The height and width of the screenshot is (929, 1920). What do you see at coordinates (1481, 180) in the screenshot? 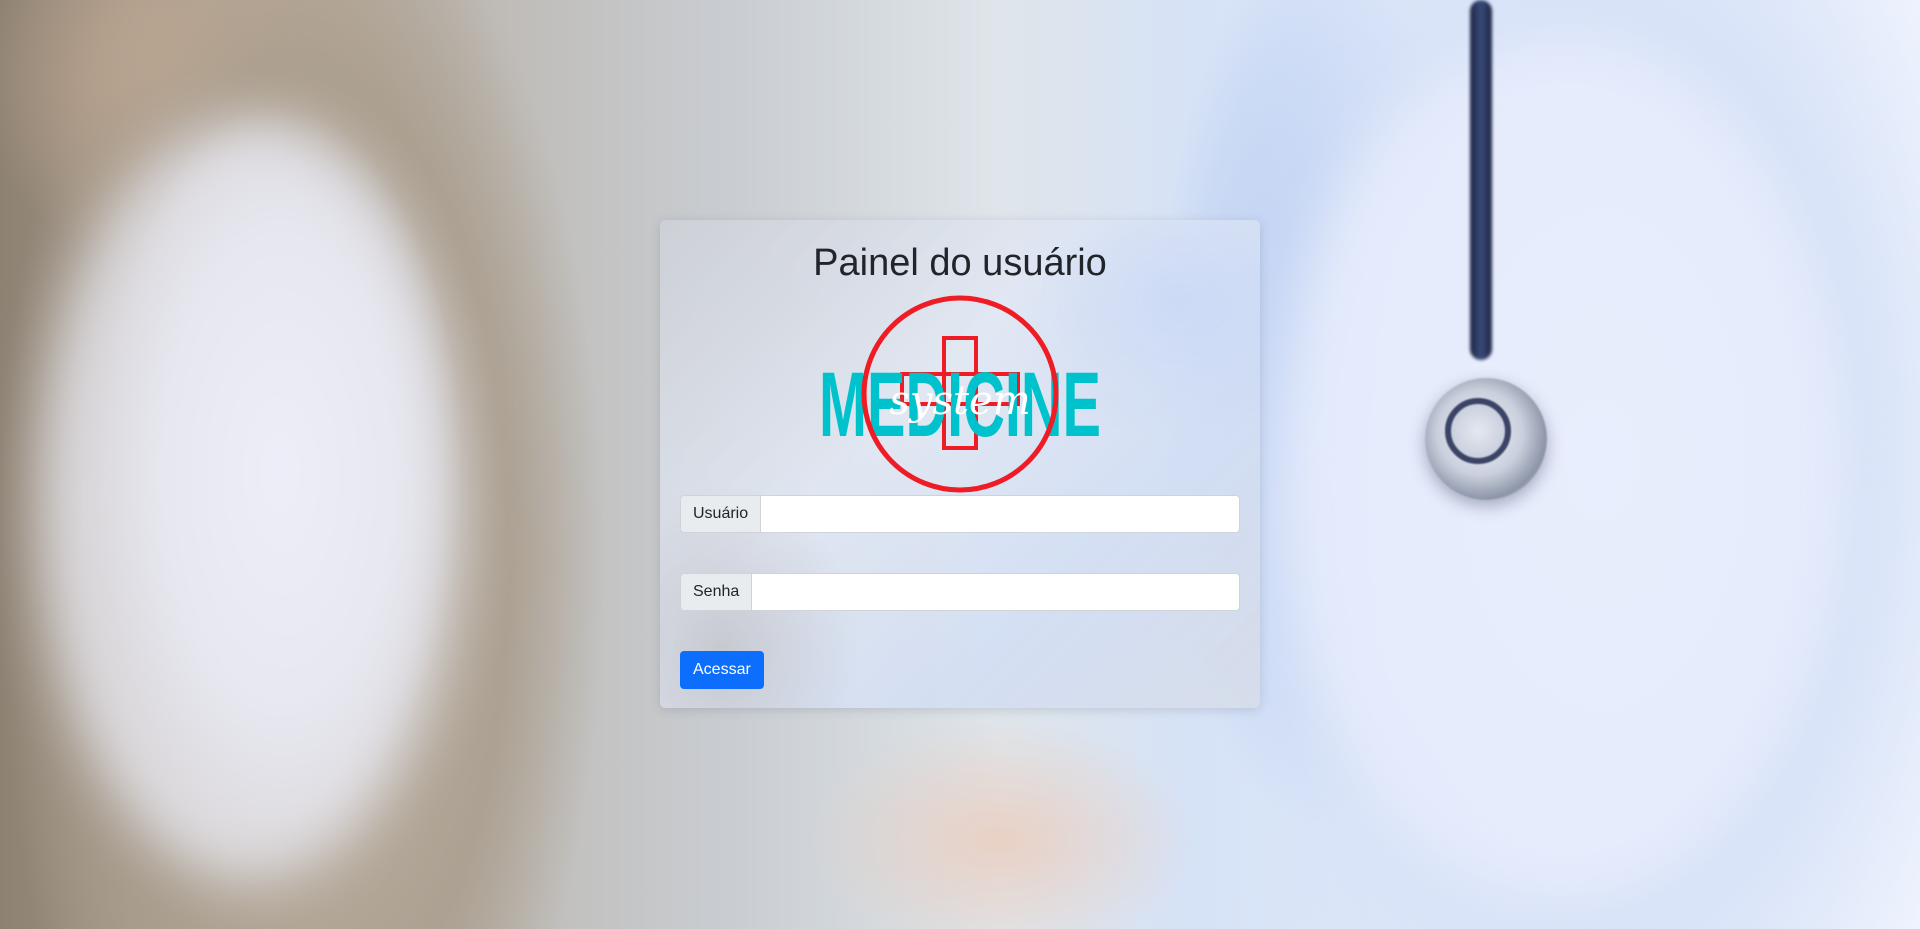
I see `stethoscope-tube-decoration` at bounding box center [1481, 180].